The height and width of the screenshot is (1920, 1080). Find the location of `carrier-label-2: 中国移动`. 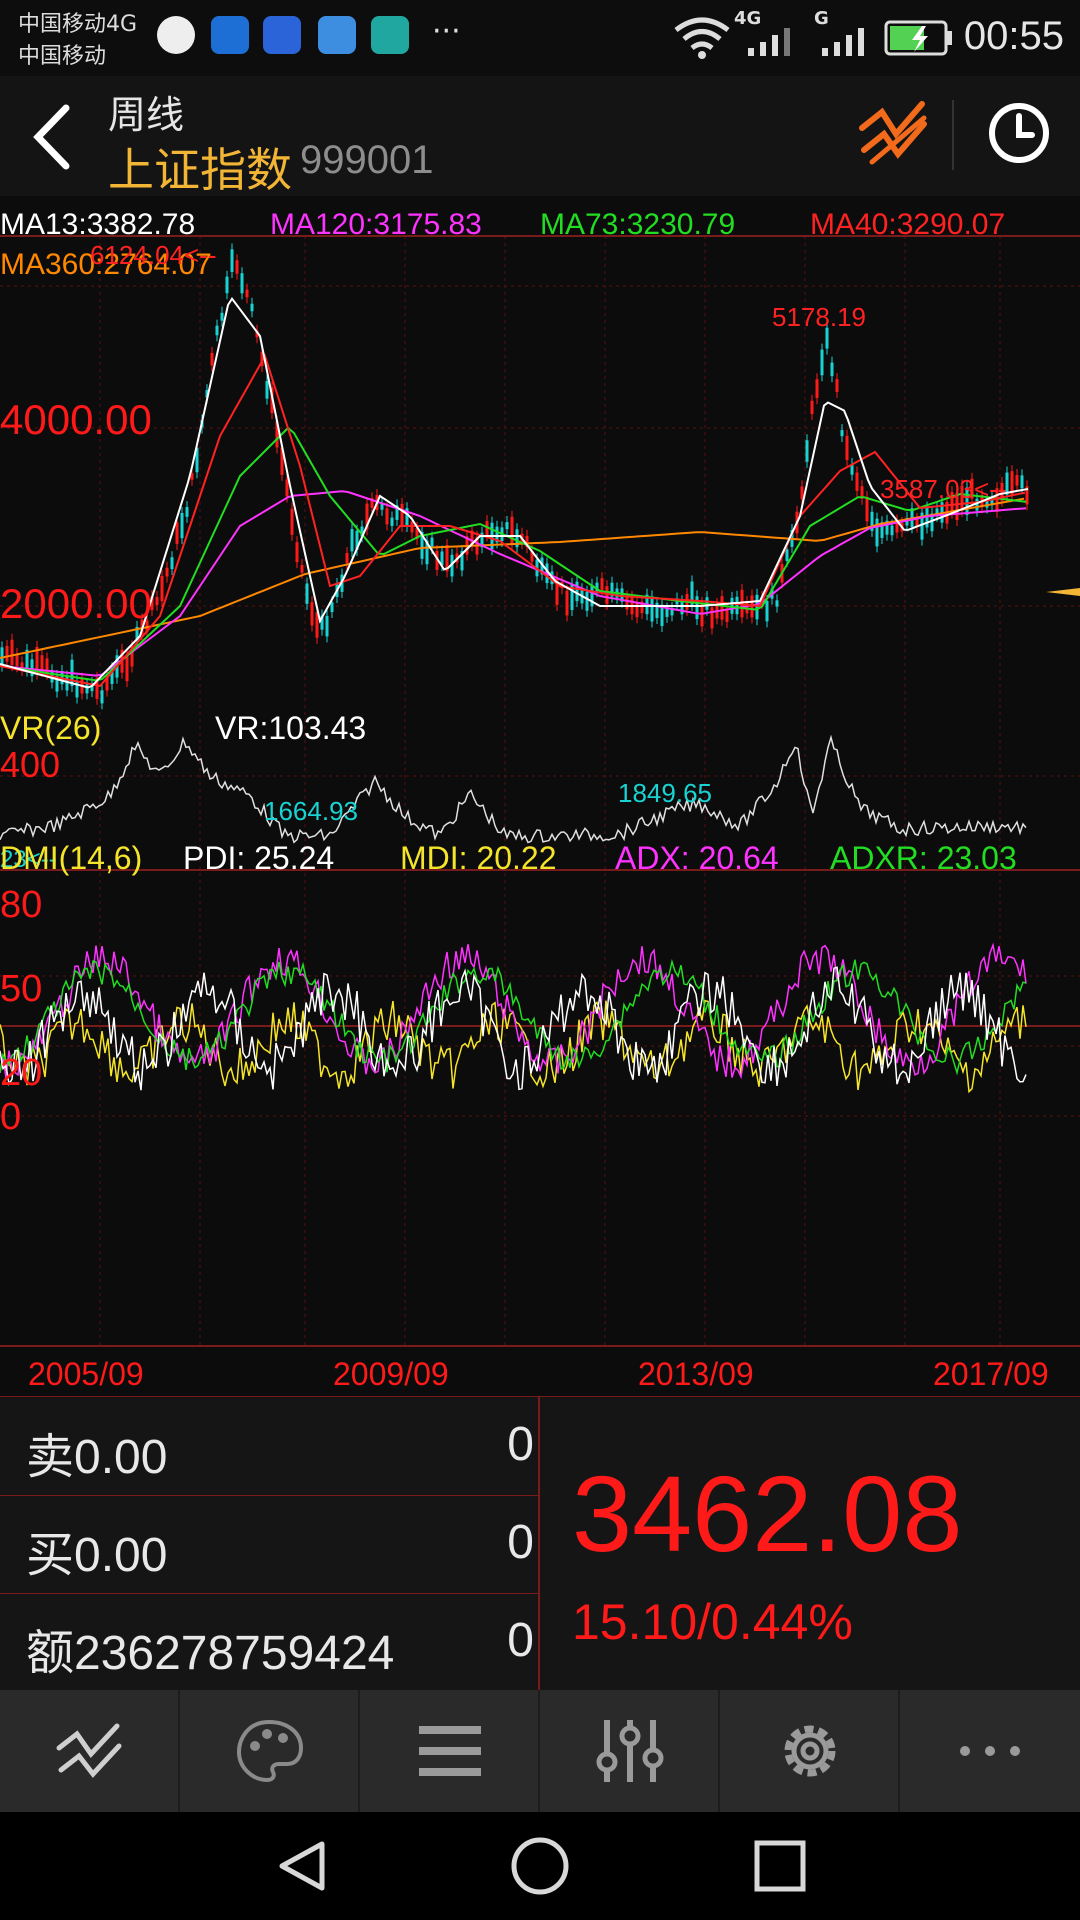

carrier-label-2: 中国移动 is located at coordinates (62, 56).